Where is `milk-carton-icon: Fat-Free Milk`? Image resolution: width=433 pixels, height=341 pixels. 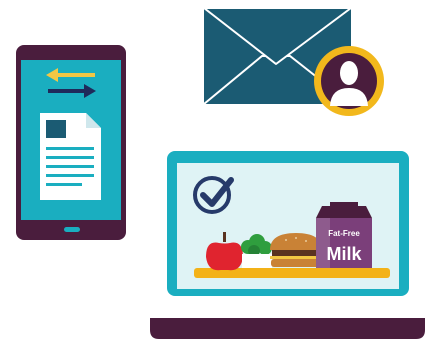 milk-carton-icon: Fat-Free Milk is located at coordinates (344, 235).